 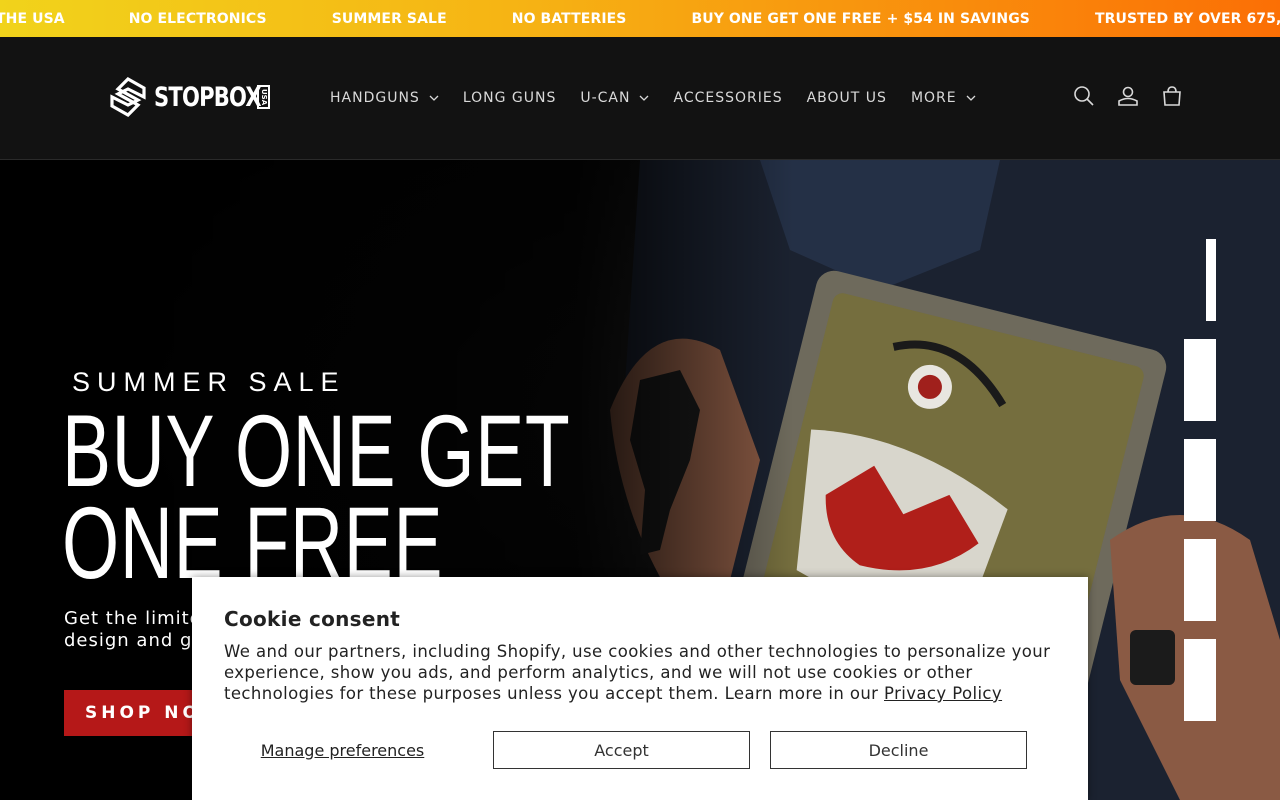 I want to click on nav-item-handguns: HANDGUNS, so click(x=384, y=98).